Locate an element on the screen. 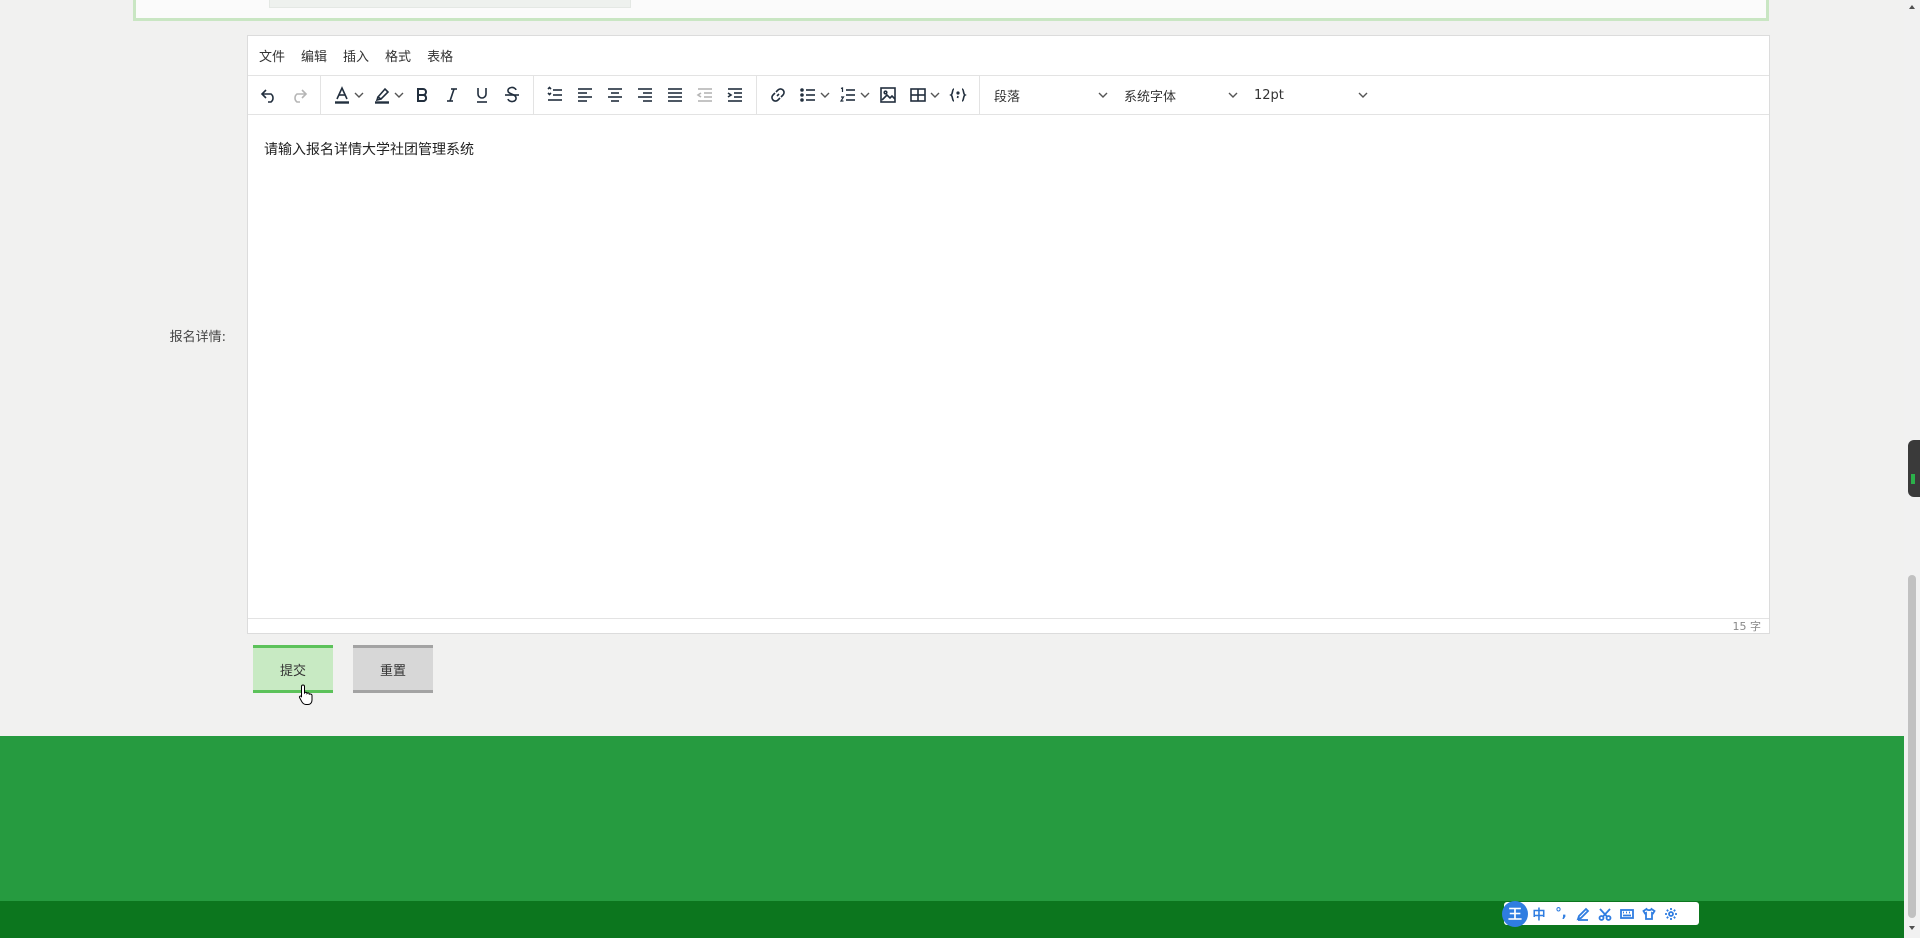  menu-file: 文件 is located at coordinates (272, 55).